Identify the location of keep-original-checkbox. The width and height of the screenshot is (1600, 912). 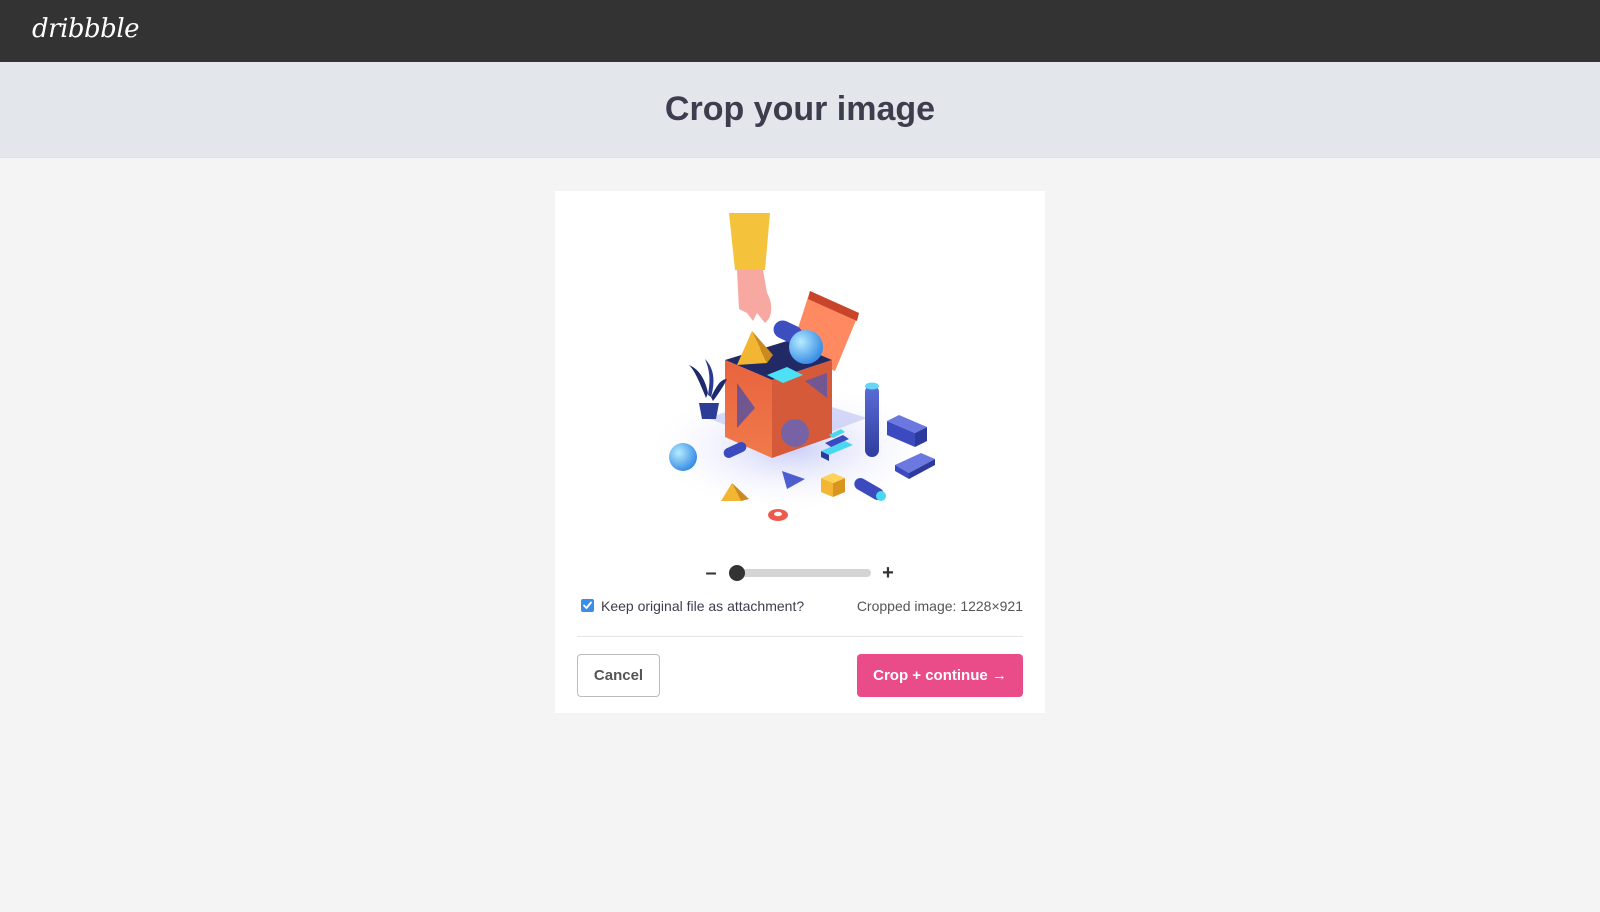
(587, 605).